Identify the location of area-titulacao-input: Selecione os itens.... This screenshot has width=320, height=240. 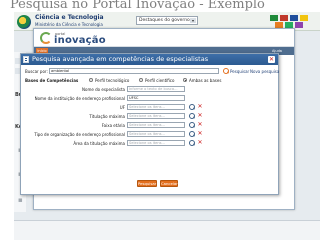
(156, 143).